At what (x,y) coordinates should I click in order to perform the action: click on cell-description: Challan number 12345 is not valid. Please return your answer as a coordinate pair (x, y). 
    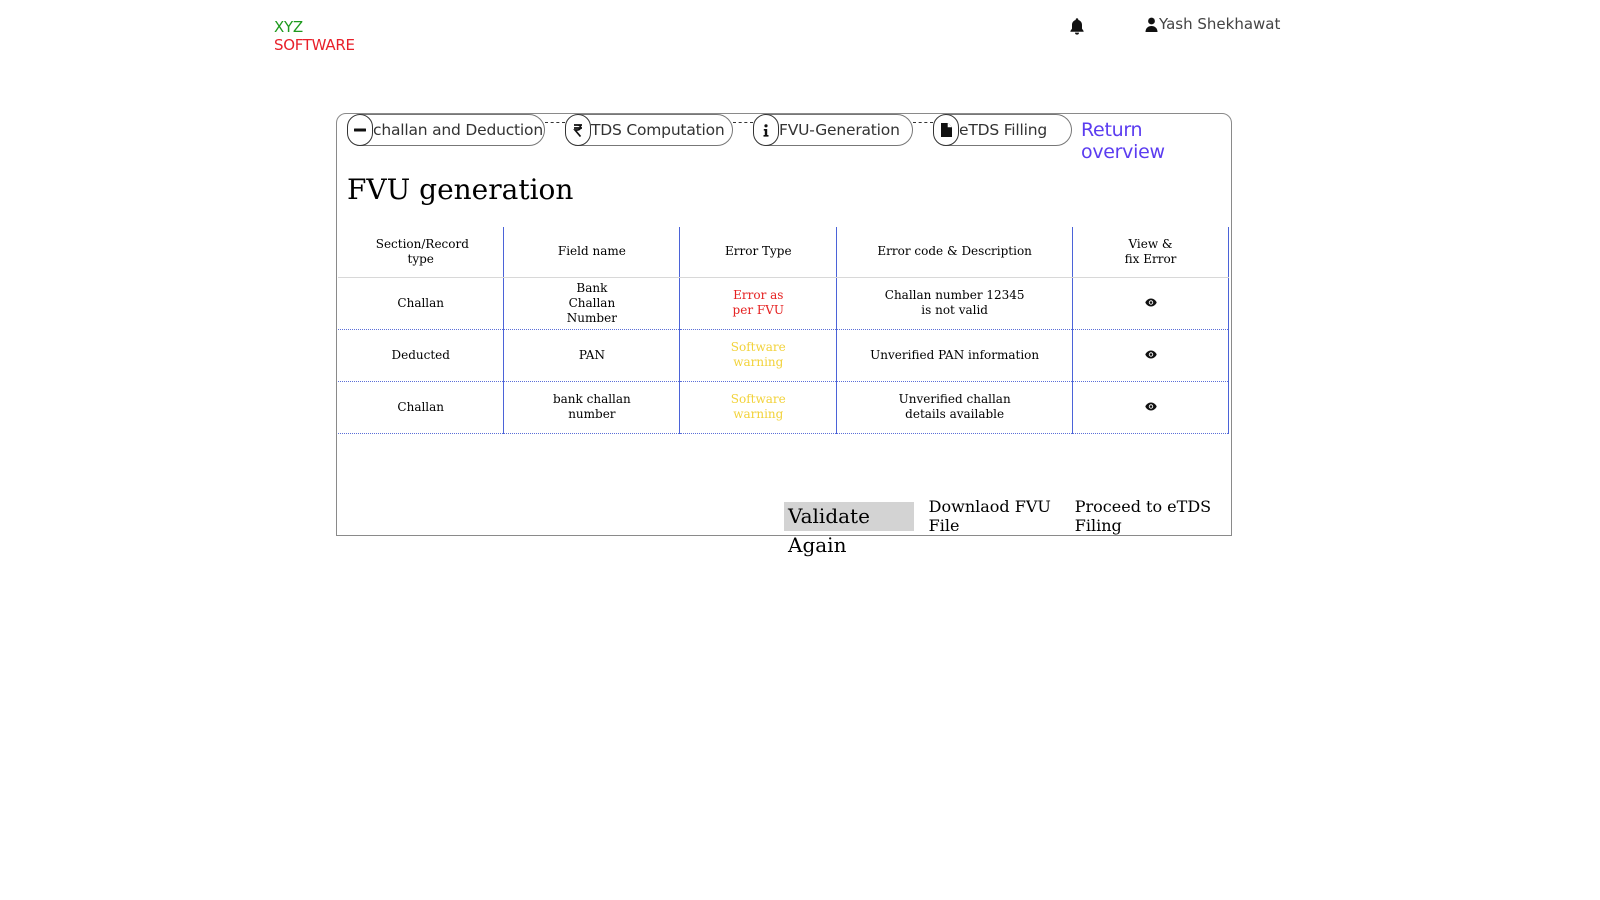
    Looking at the image, I should click on (954, 303).